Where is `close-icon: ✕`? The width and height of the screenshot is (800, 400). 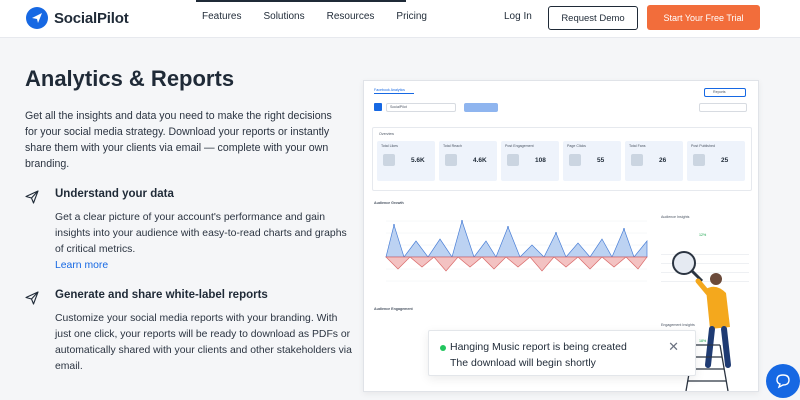 close-icon: ✕ is located at coordinates (673, 347).